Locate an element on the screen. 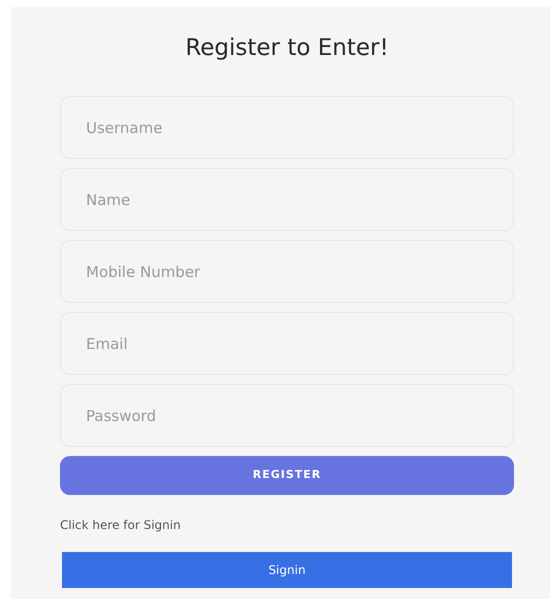 The height and width of the screenshot is (599, 550). signin-button: Signin is located at coordinates (287, 570).